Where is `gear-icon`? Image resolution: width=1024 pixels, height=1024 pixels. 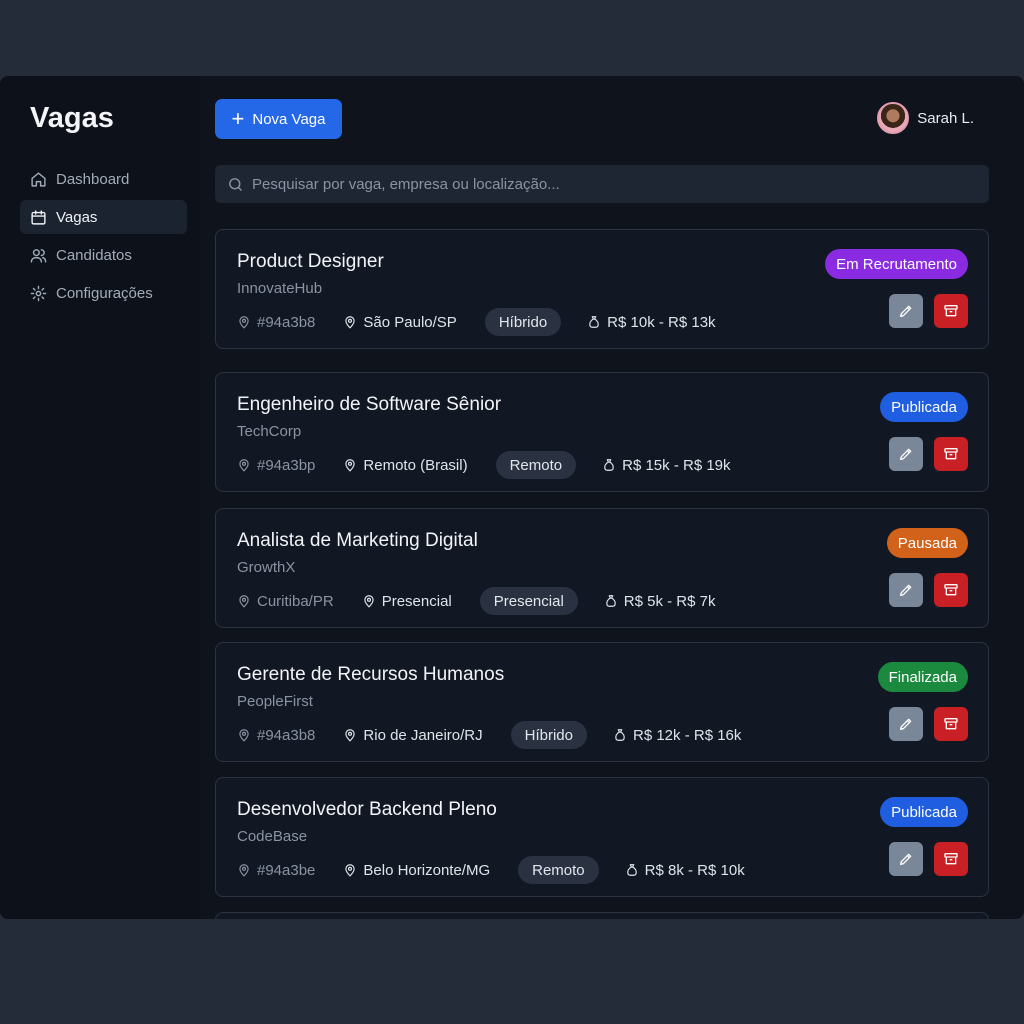
gear-icon is located at coordinates (43, 293).